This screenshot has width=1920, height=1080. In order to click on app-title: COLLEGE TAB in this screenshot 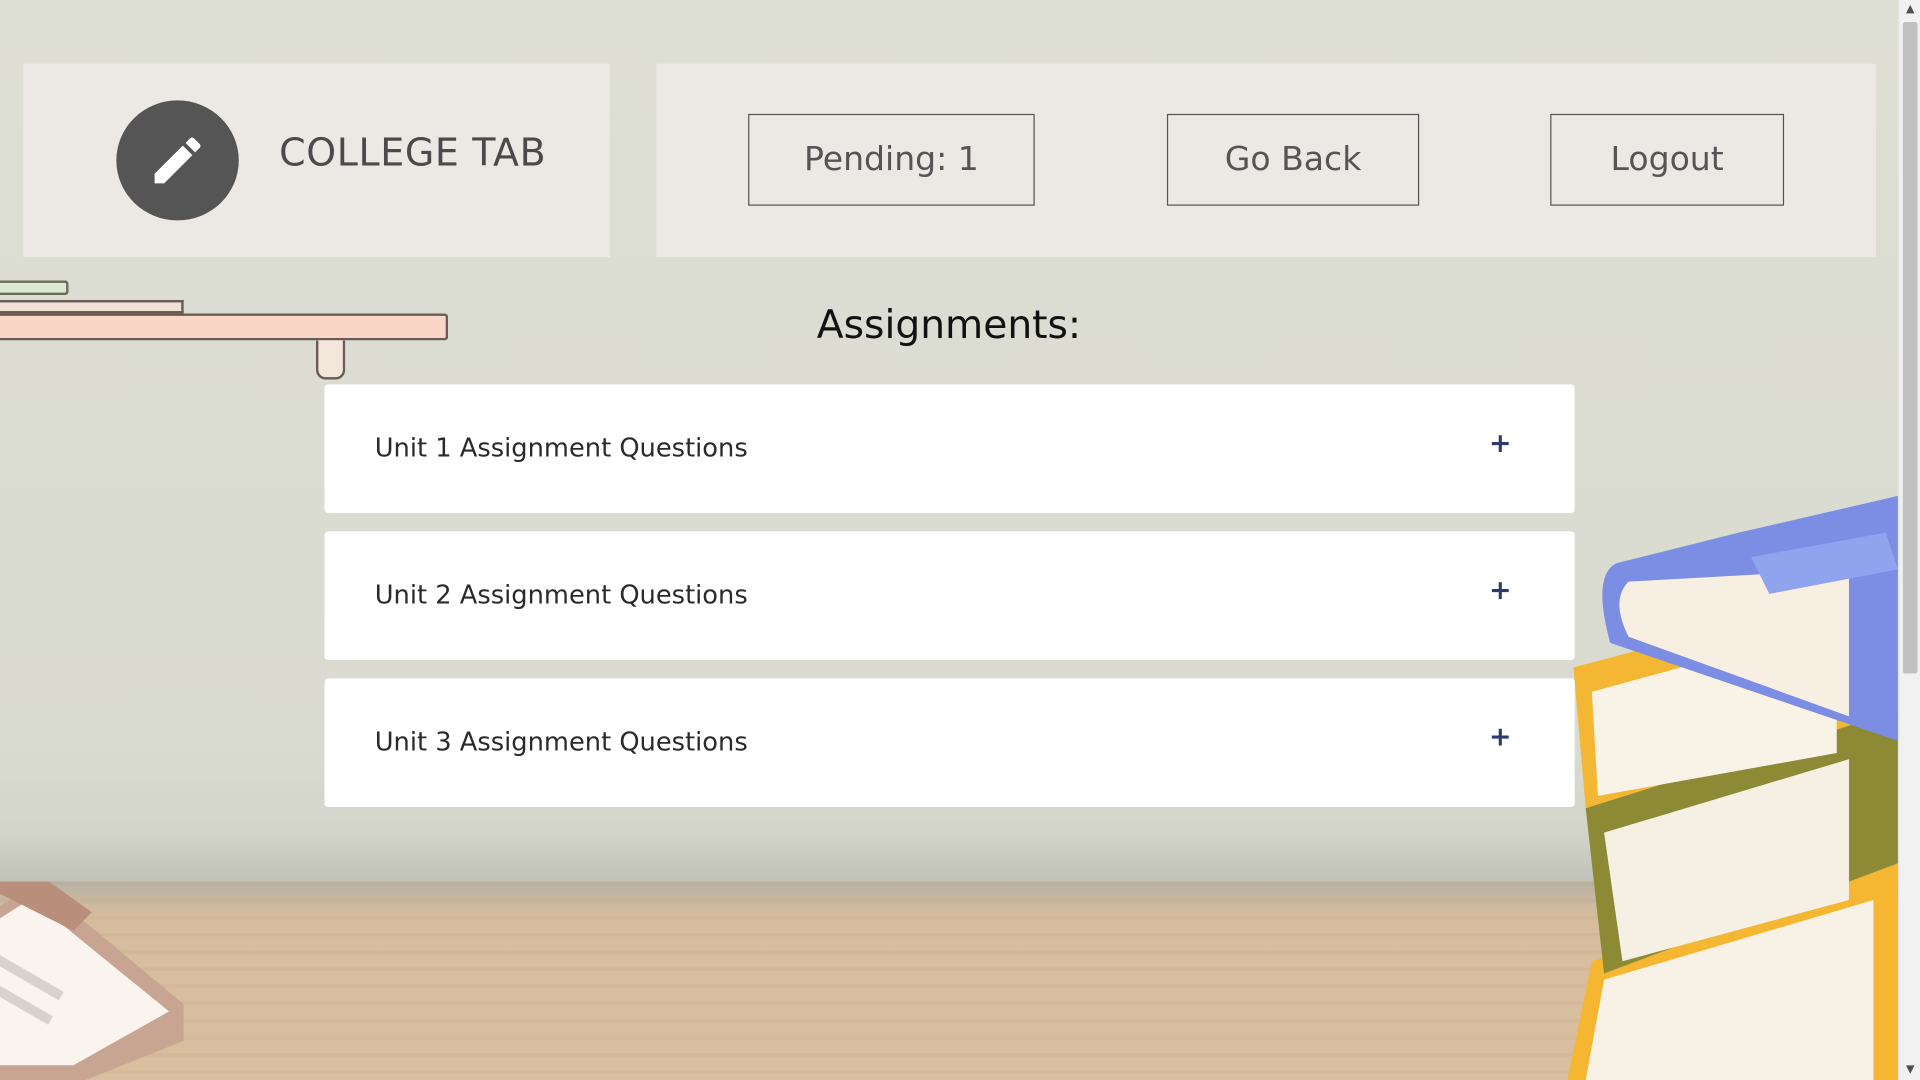, I will do `click(413, 153)`.